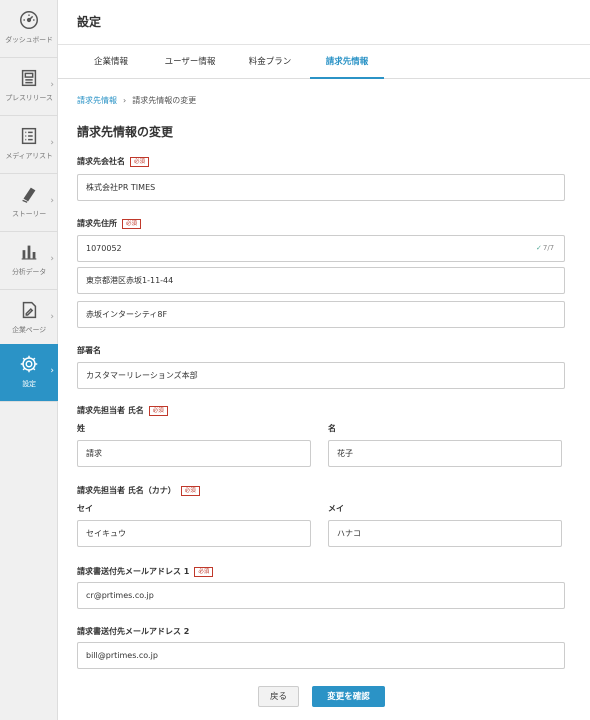  I want to click on sidebar-item-analytics: 分析データ ›, so click(29, 261).